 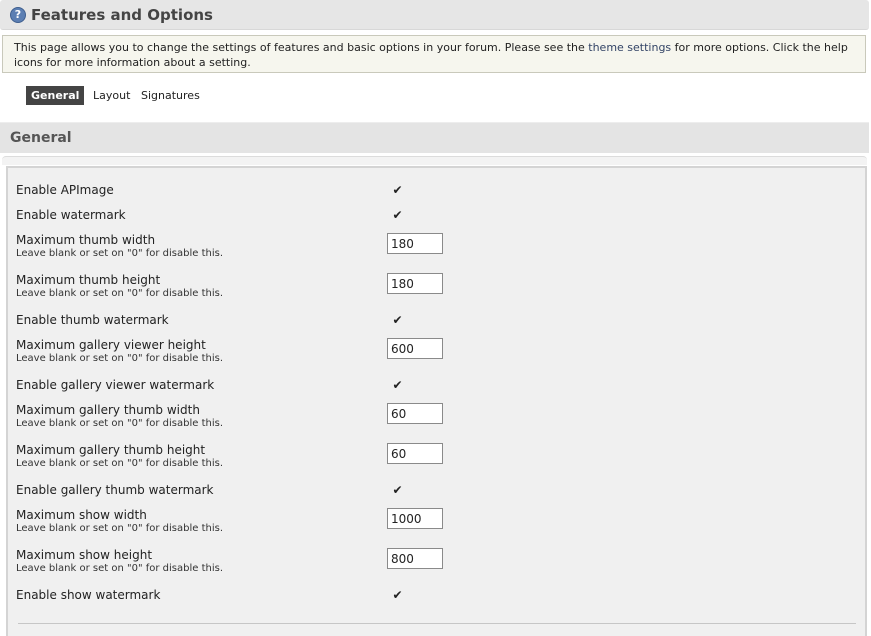 I want to click on max-show-width-input, so click(x=415, y=518).